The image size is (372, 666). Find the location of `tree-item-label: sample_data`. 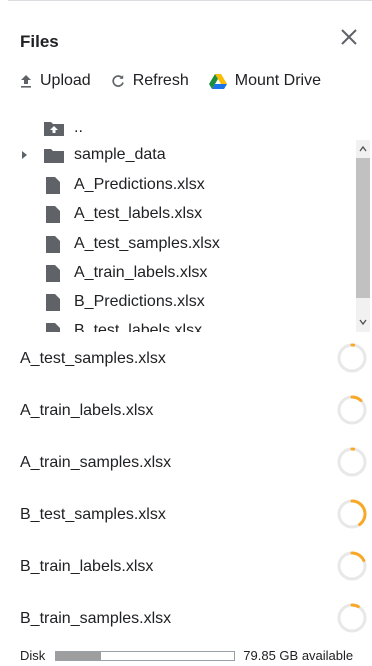

tree-item-label: sample_data is located at coordinates (120, 154).